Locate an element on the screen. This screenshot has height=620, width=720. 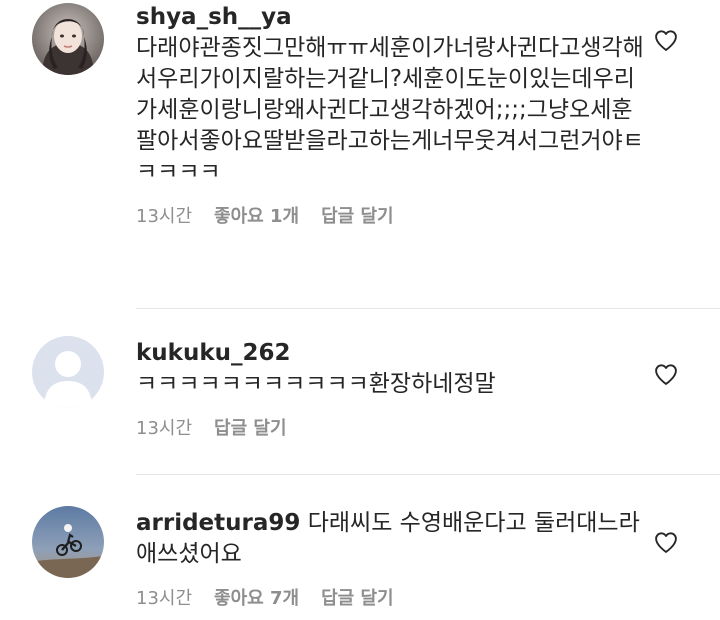
comment-meta: 13시간 답글 달기 is located at coordinates (393, 427).